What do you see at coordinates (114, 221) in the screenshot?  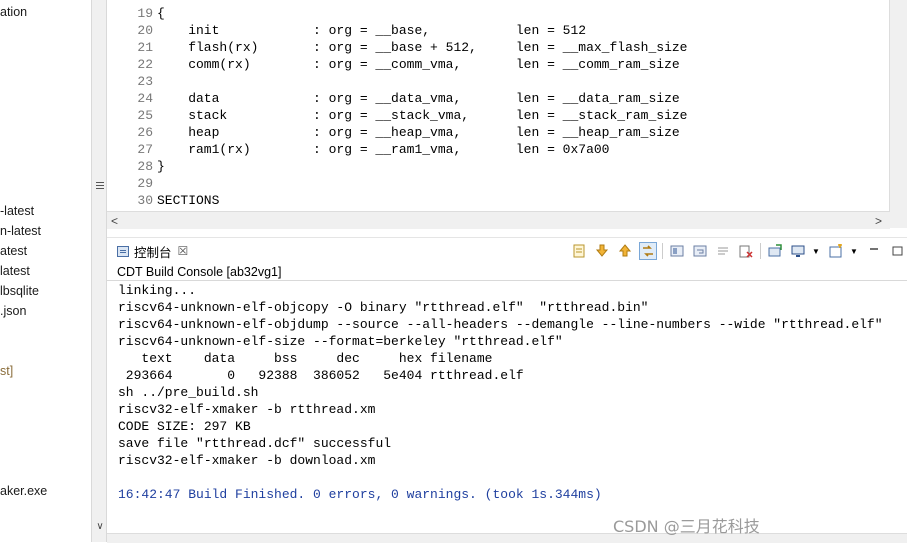 I see `scroll-left-arrow-icon: <` at bounding box center [114, 221].